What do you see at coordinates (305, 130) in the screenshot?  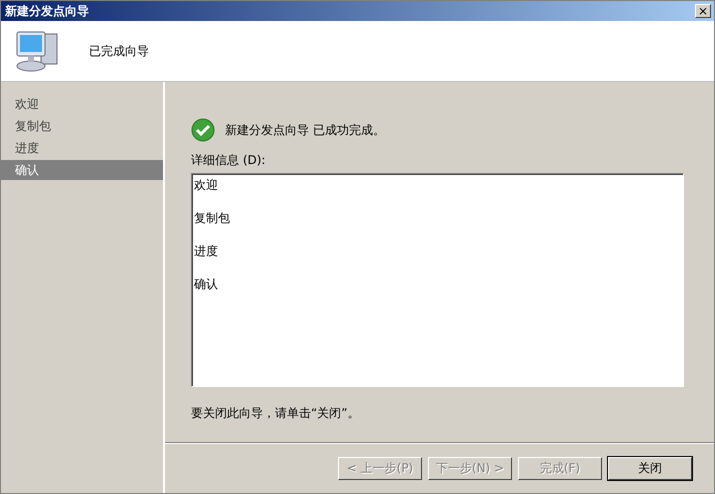 I see `status-message: 新建分发点向导 已成功完成。` at bounding box center [305, 130].